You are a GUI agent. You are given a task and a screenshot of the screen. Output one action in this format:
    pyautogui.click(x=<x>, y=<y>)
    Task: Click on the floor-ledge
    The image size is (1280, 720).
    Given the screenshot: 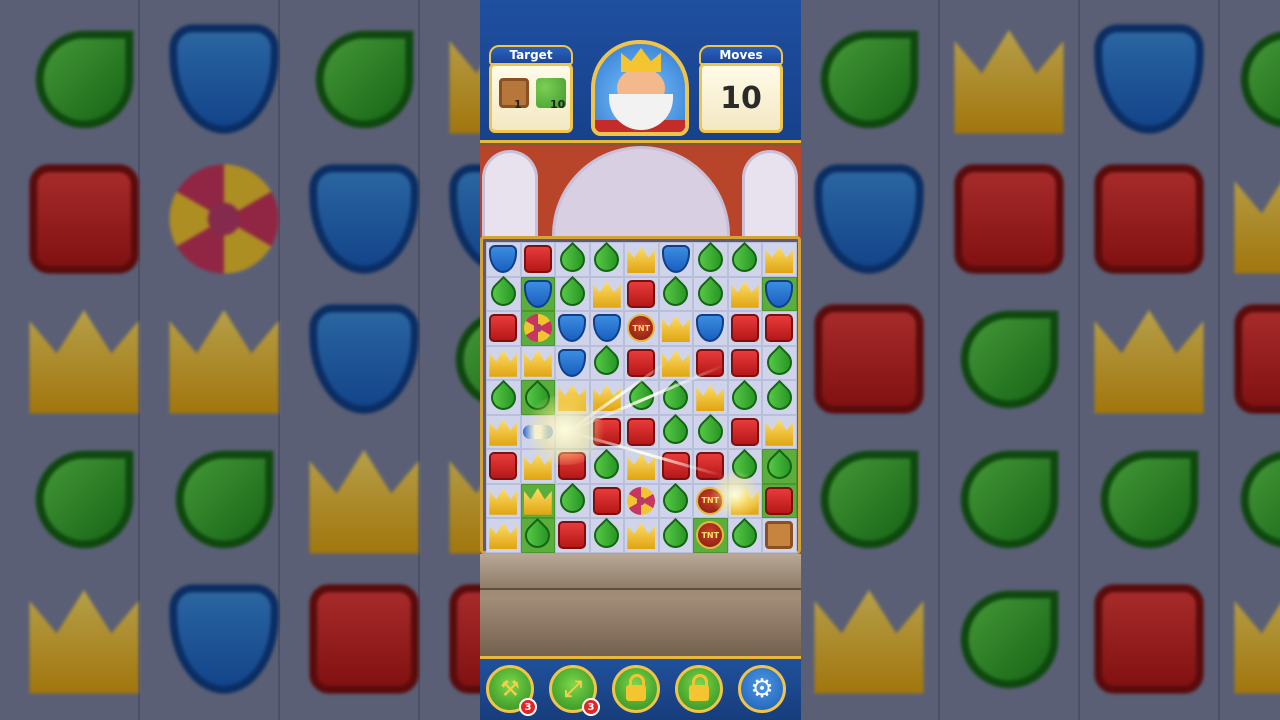 What is the action you would take?
    pyautogui.click(x=640, y=572)
    